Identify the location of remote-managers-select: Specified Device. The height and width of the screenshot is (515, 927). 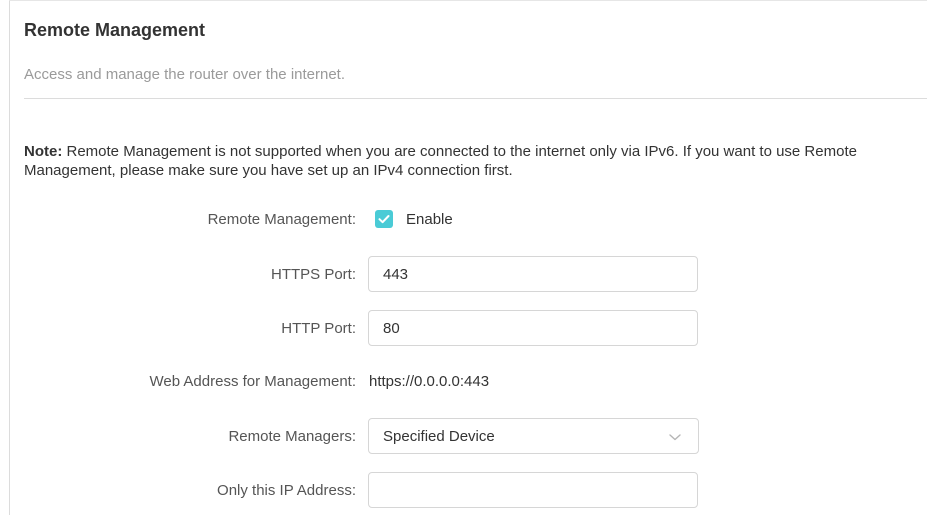
(533, 436).